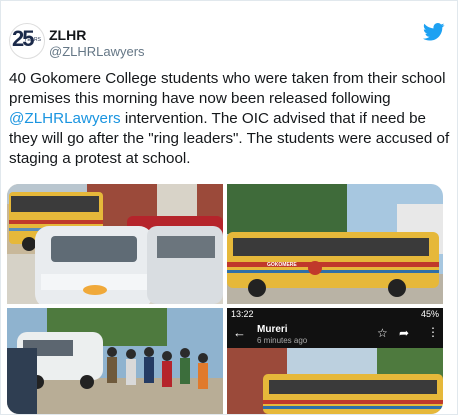 The image size is (460, 417). Describe the element at coordinates (335, 244) in the screenshot. I see `photo-2: GOKOMERE` at that location.